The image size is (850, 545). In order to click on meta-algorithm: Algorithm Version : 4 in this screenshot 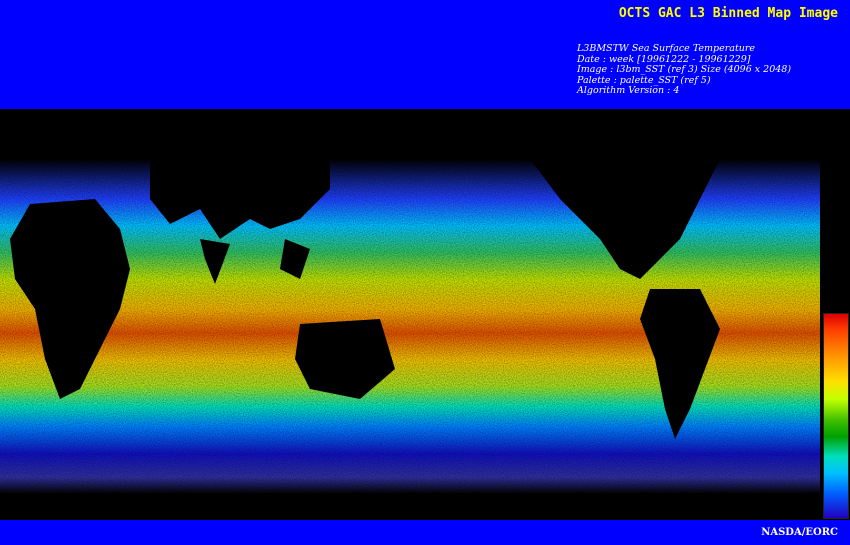, I will do `click(628, 90)`.